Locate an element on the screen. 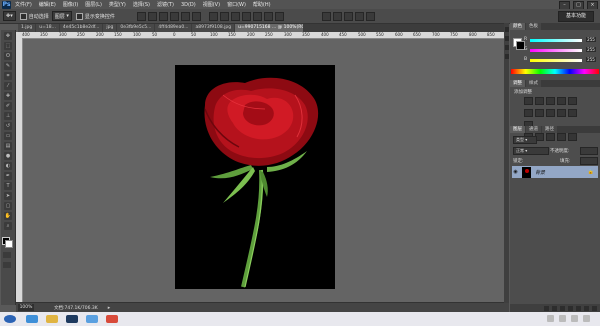 The width and height of the screenshot is (600, 326). eyedropper-tool-icon: ⁄ is located at coordinates (8, 86).